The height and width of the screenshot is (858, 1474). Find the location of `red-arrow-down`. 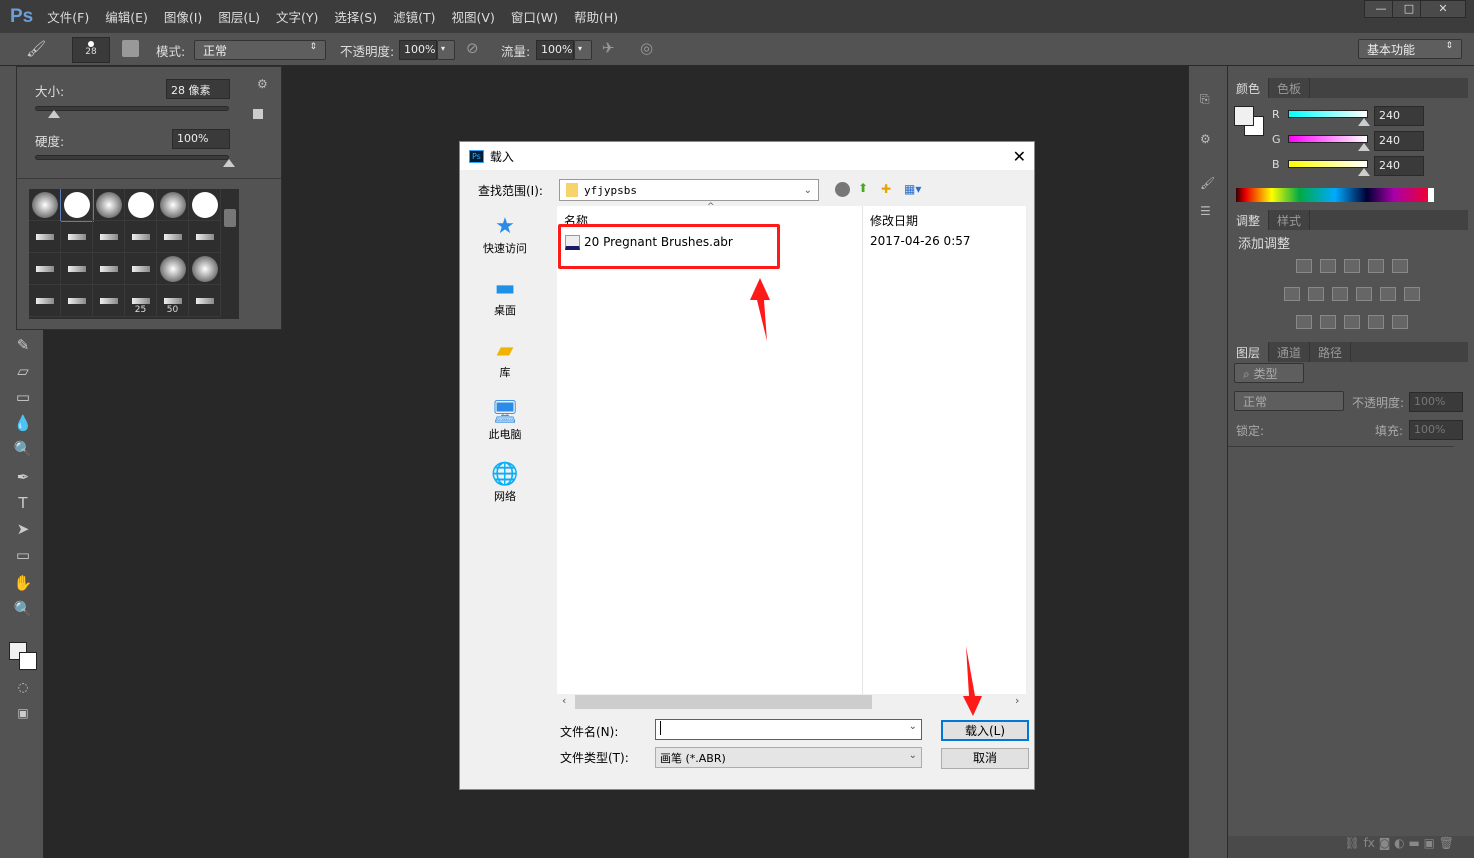

red-arrow-down is located at coordinates (972, 681).